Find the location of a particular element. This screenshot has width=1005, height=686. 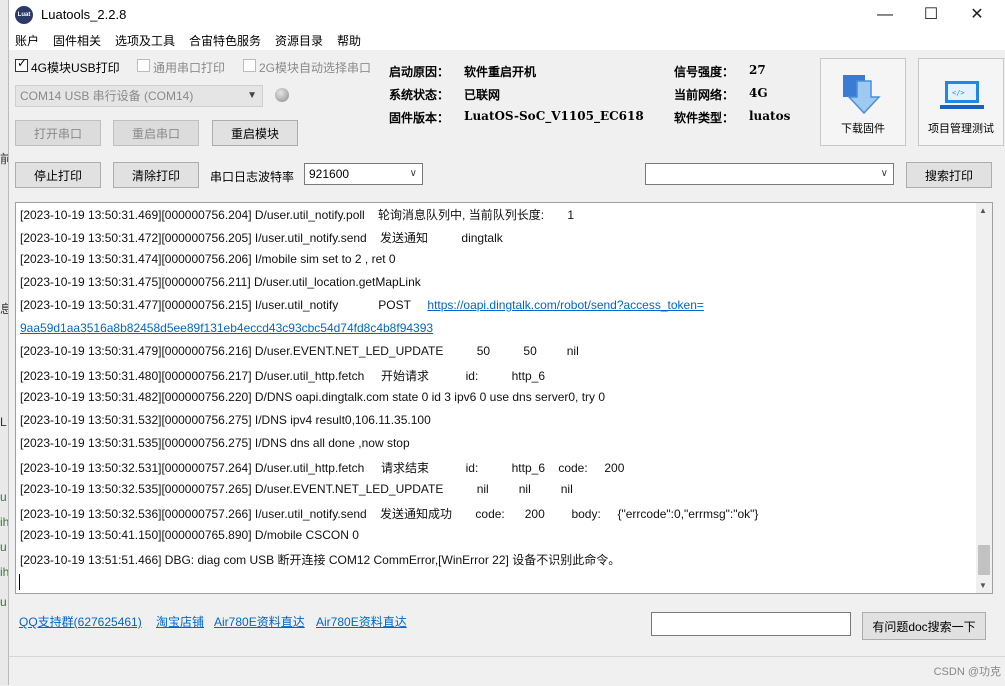

scroll-down-icon: ▼ is located at coordinates (983, 585).